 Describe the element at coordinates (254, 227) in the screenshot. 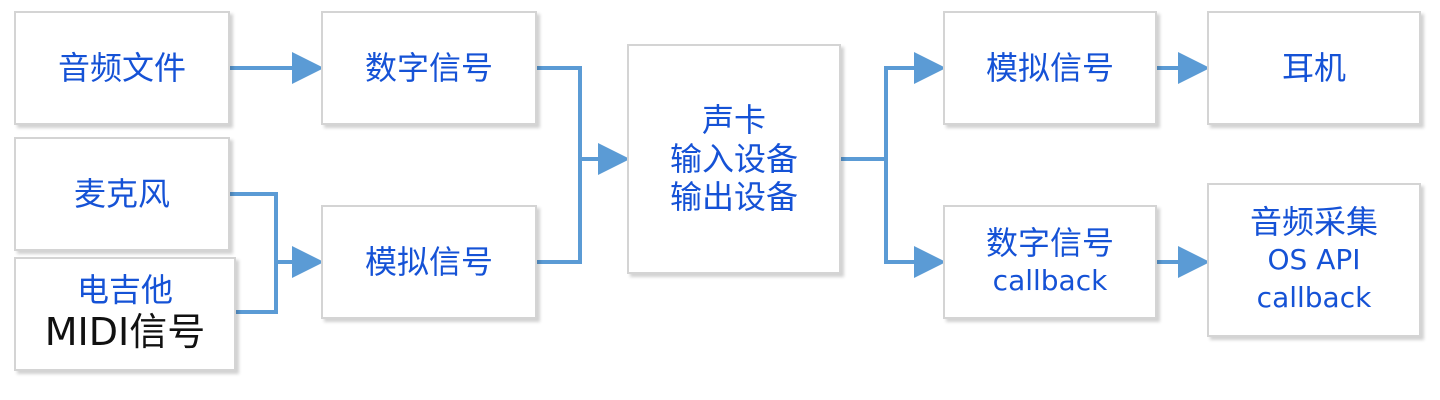

I see `connector-microphone-to-analog-signal` at that location.